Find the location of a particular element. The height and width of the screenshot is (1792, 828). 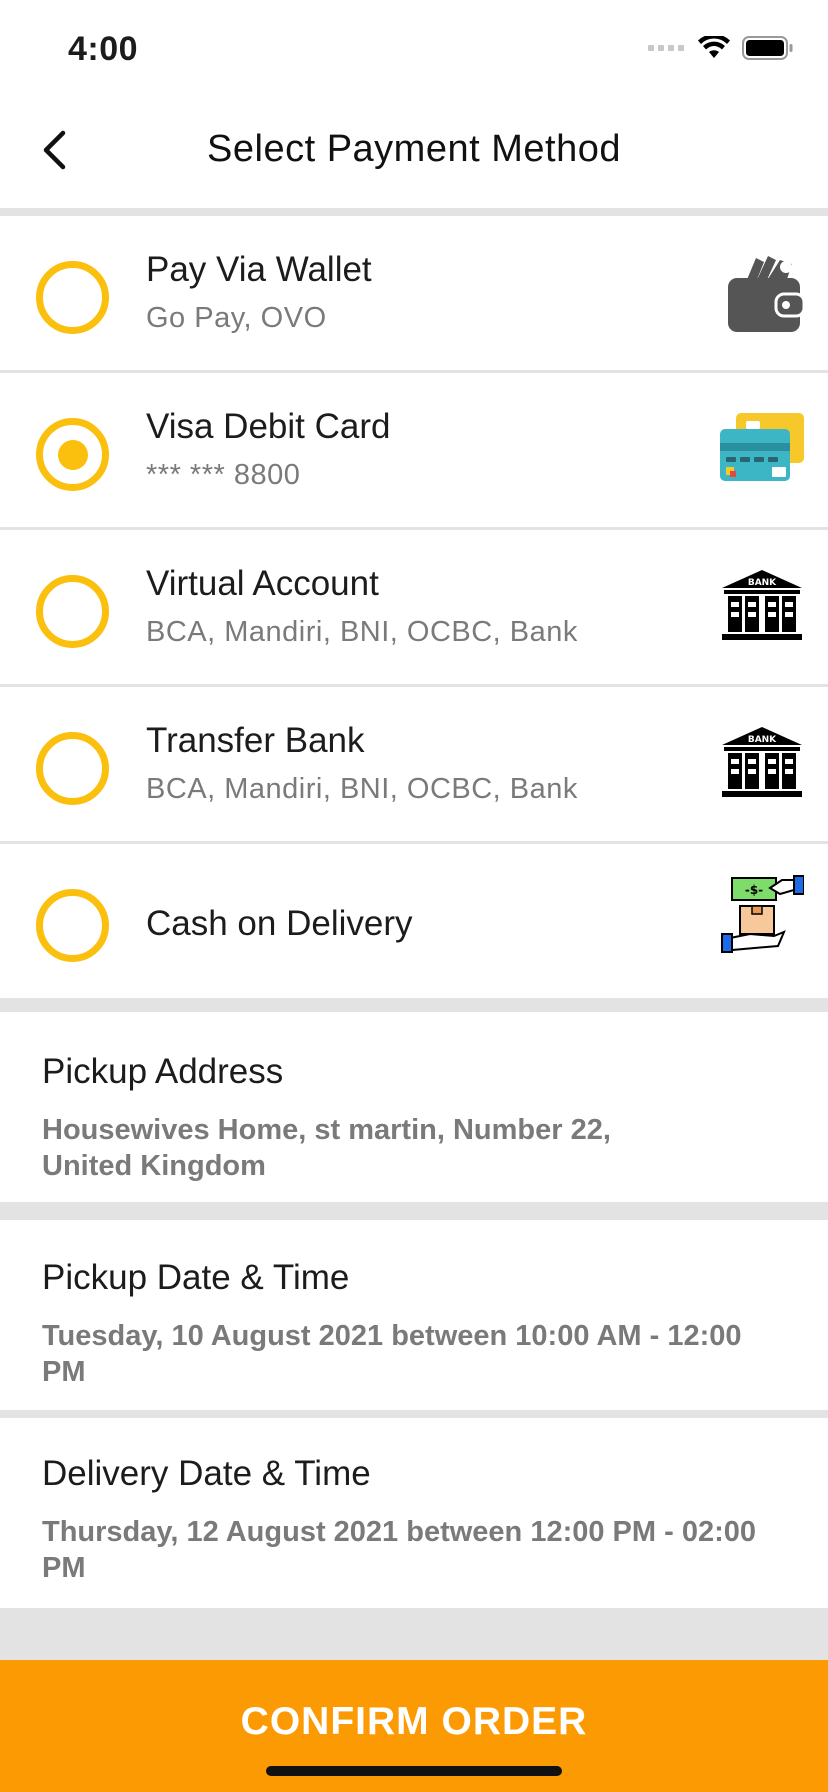

status-icons is located at coordinates (721, 48).